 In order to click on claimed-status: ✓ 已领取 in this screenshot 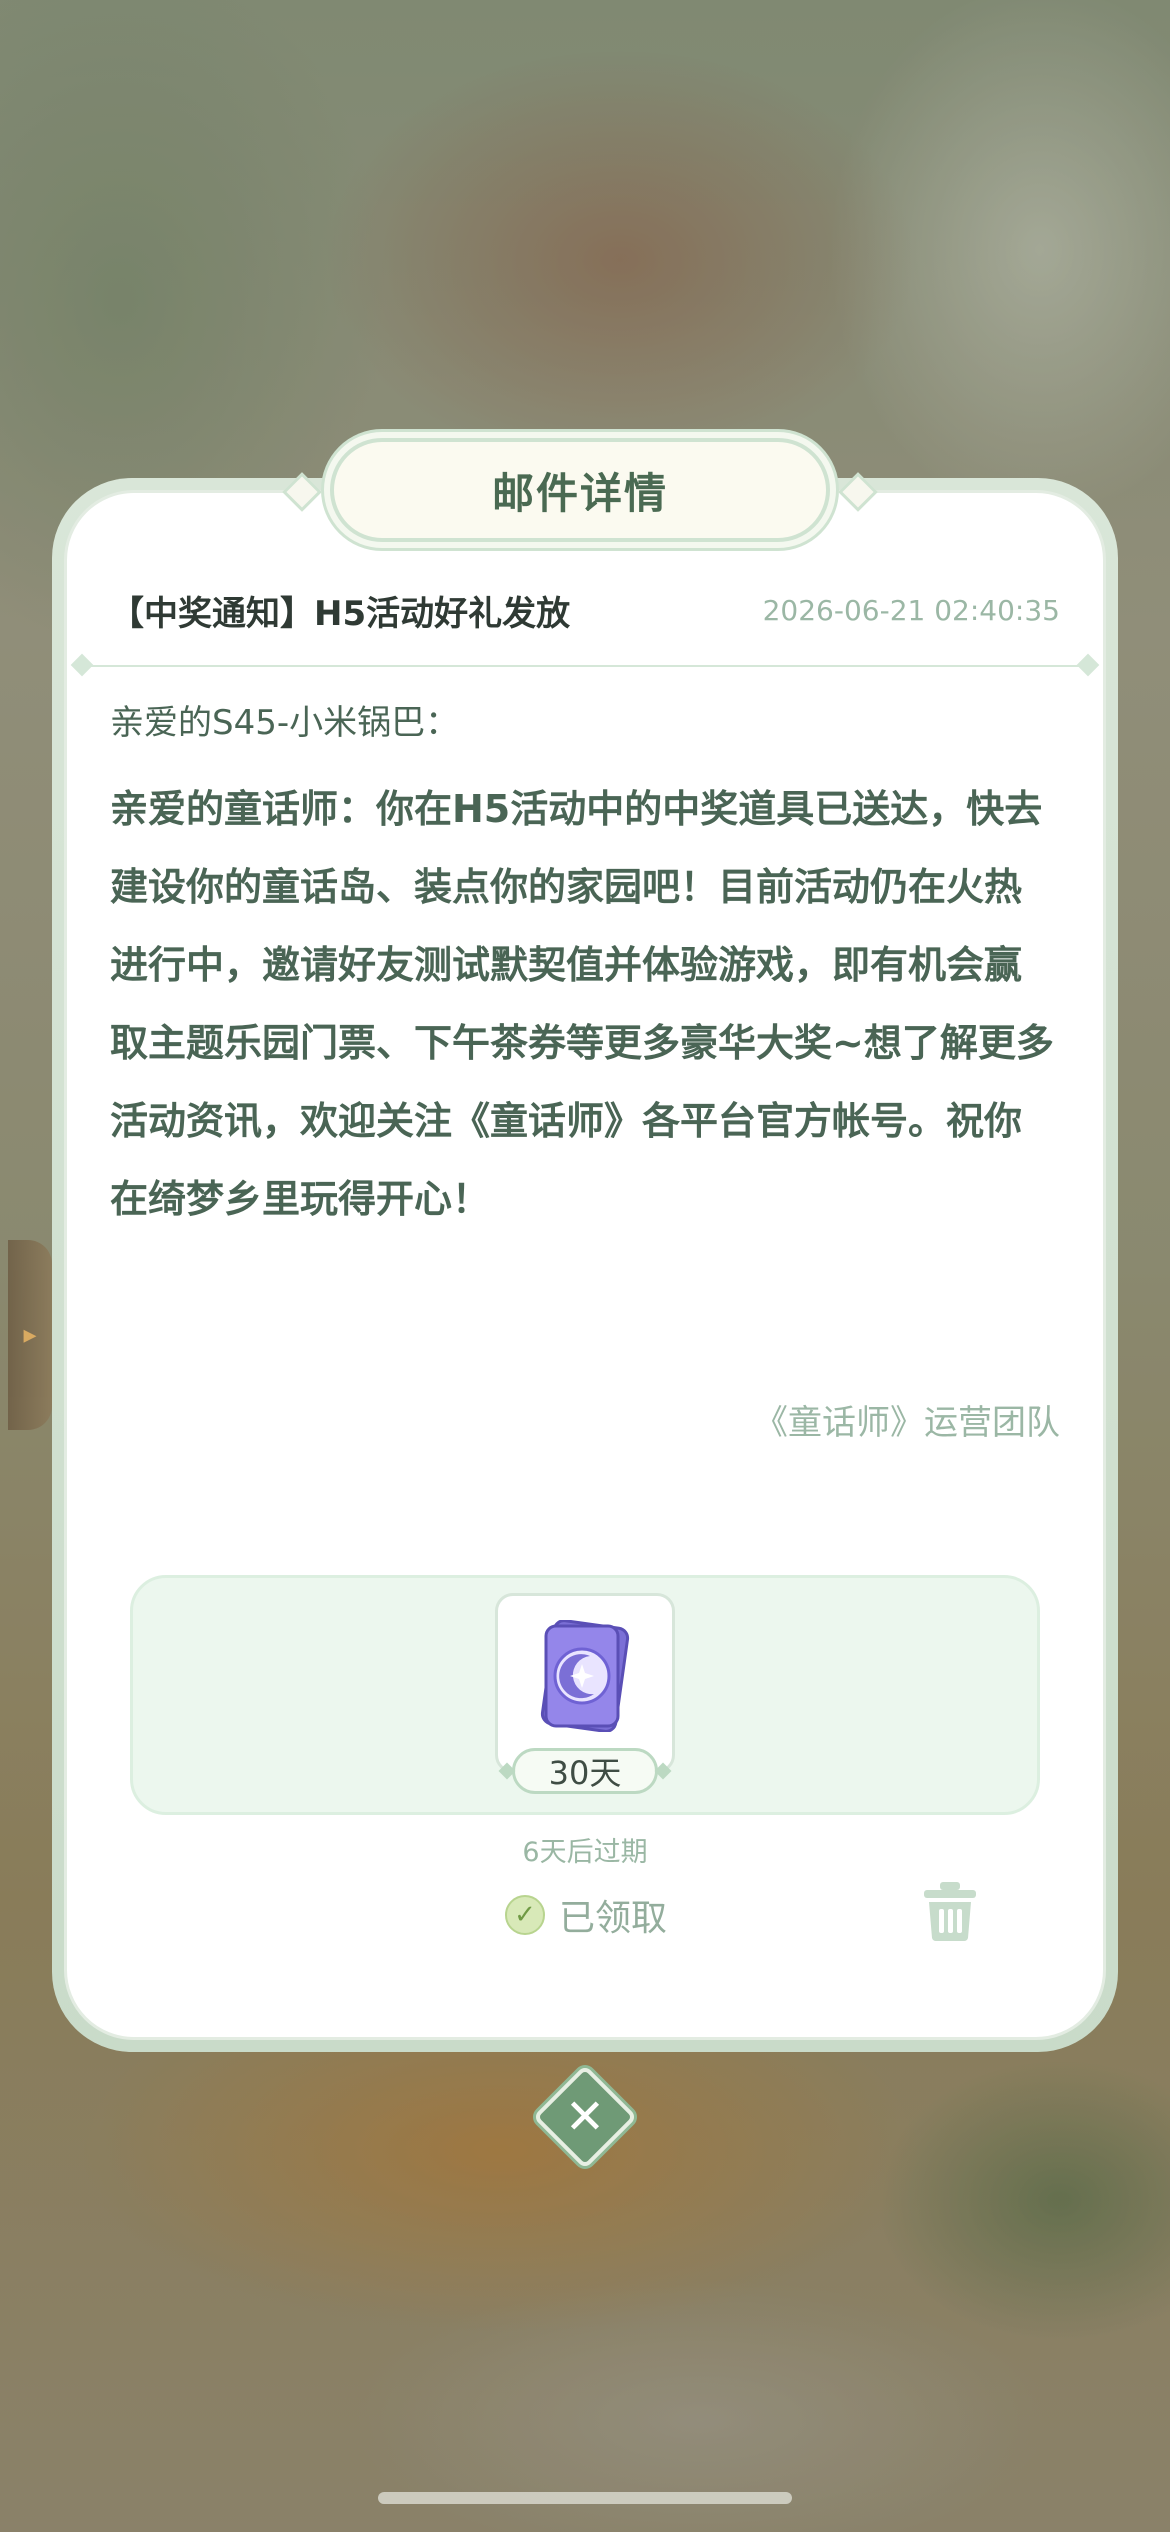, I will do `click(586, 1915)`.